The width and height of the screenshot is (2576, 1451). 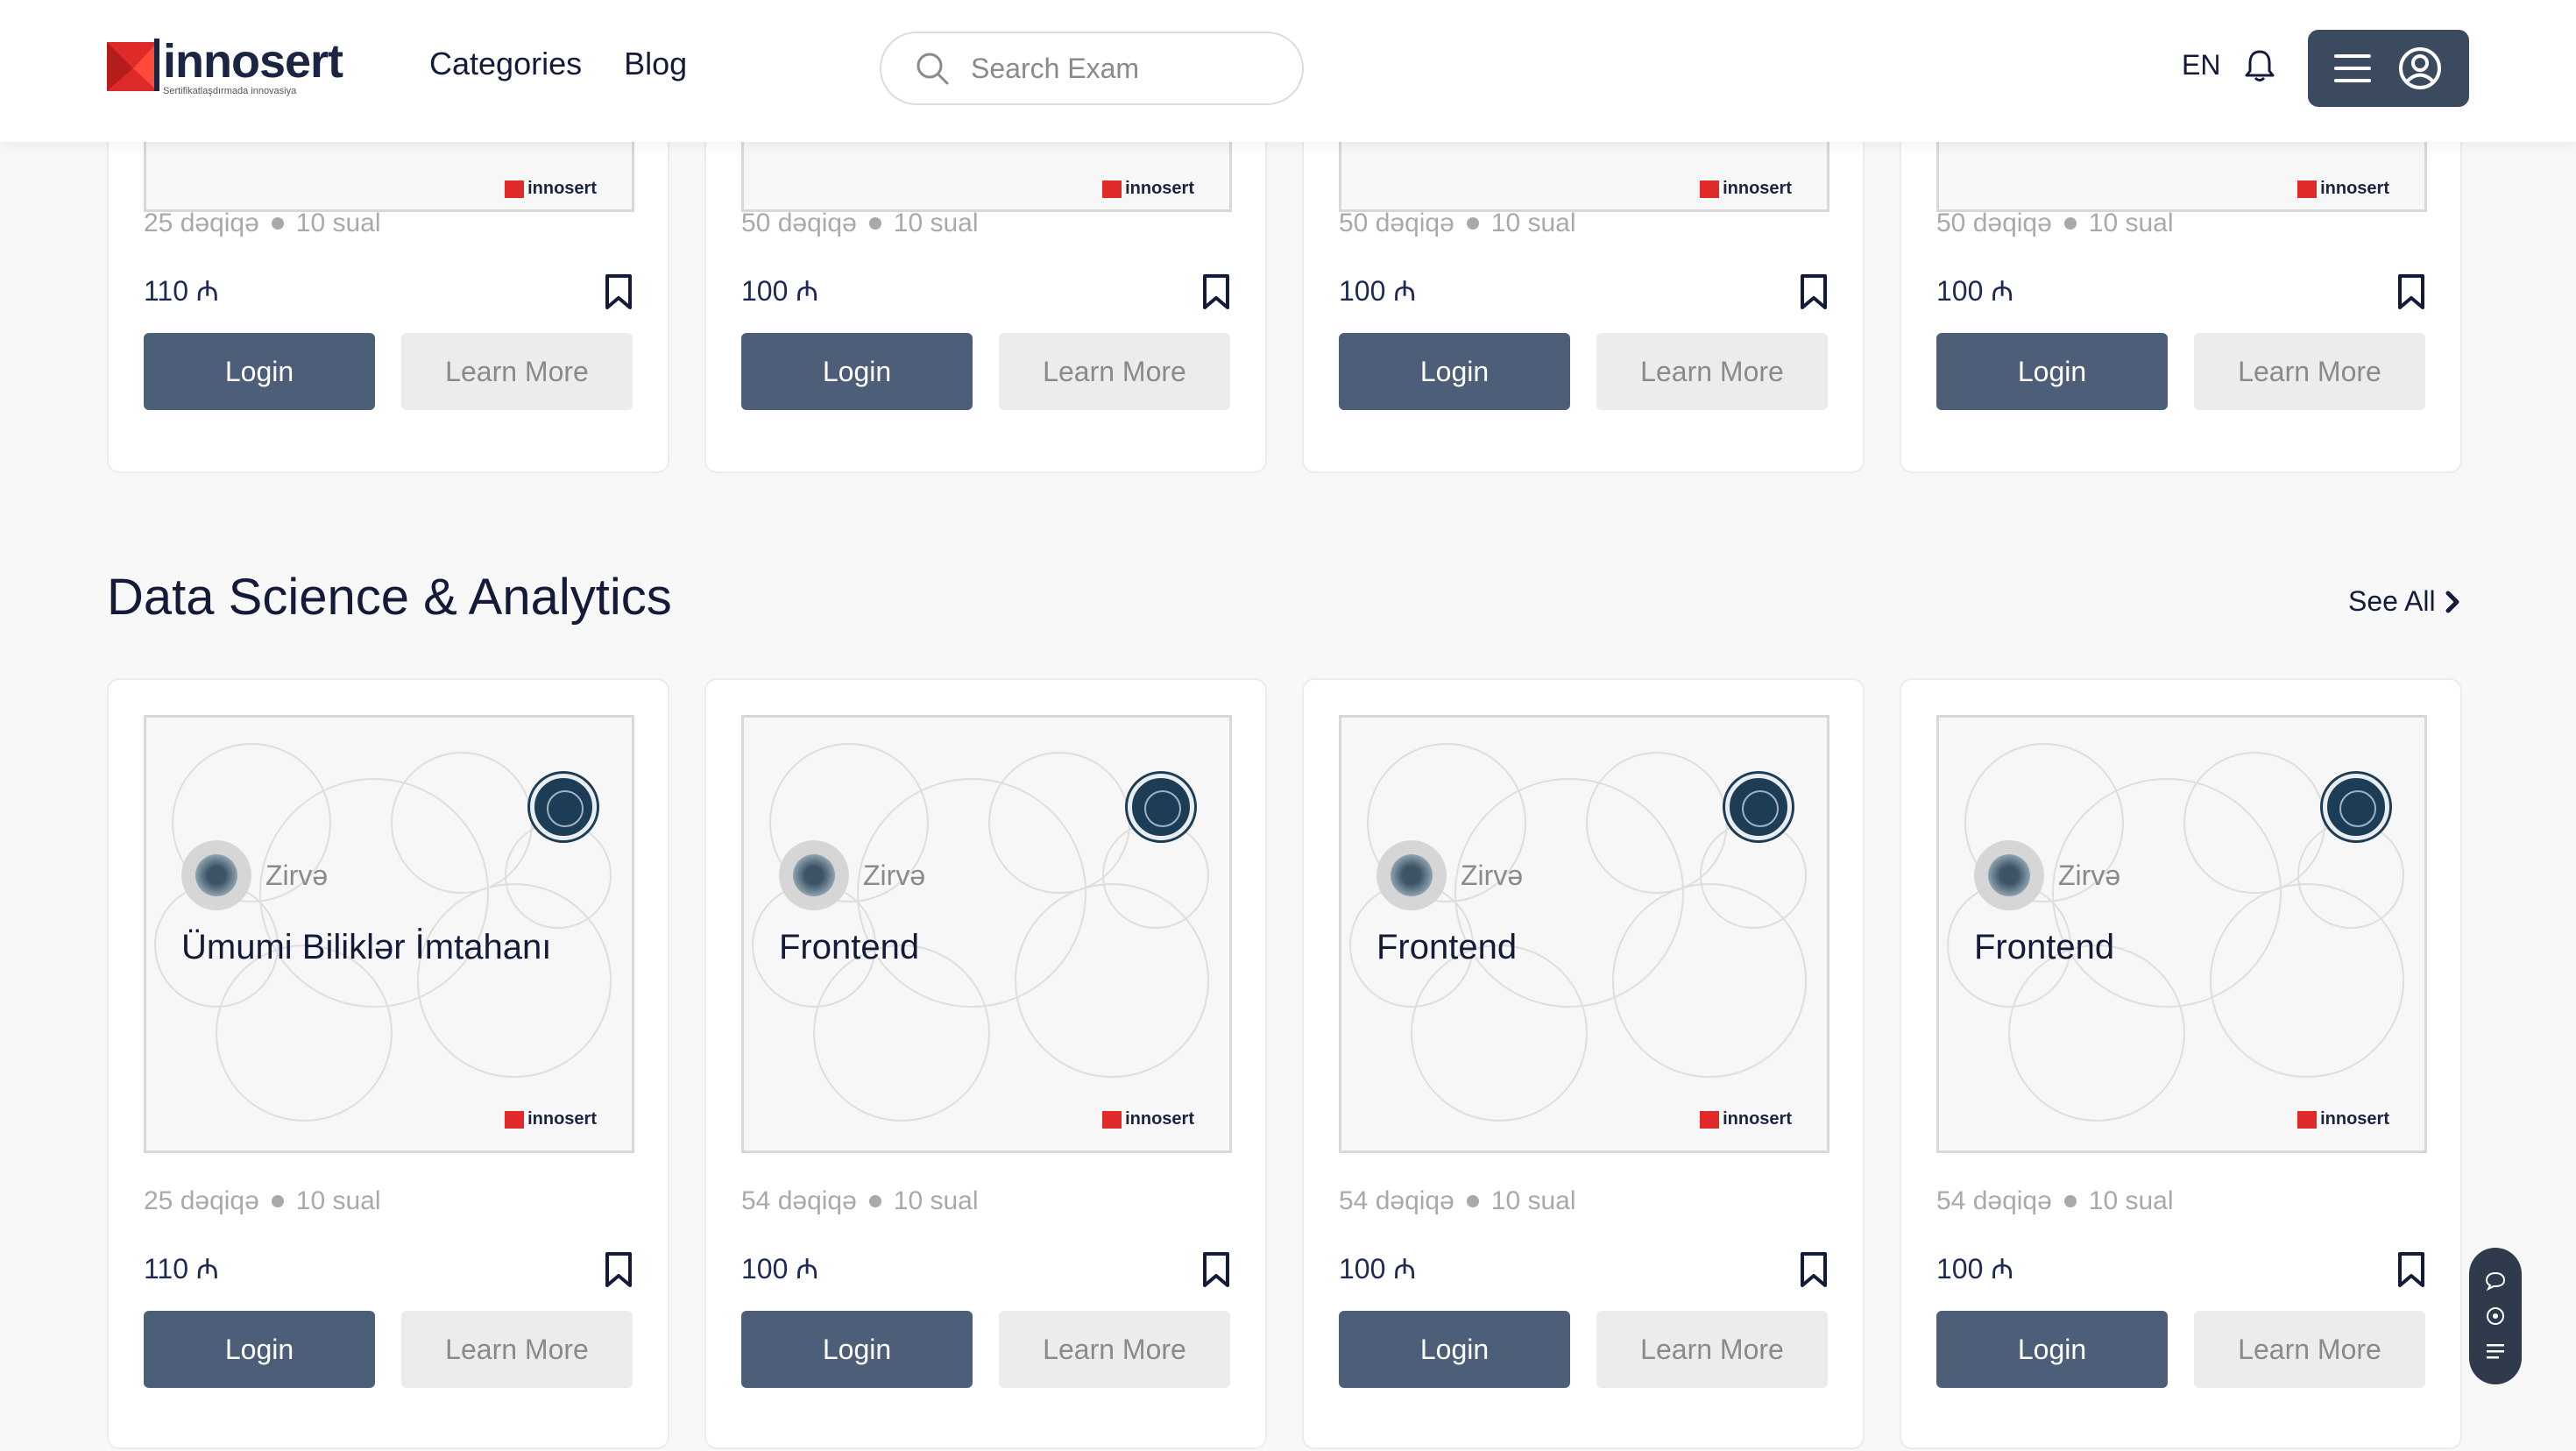 I want to click on bell-icon, so click(x=2260, y=68).